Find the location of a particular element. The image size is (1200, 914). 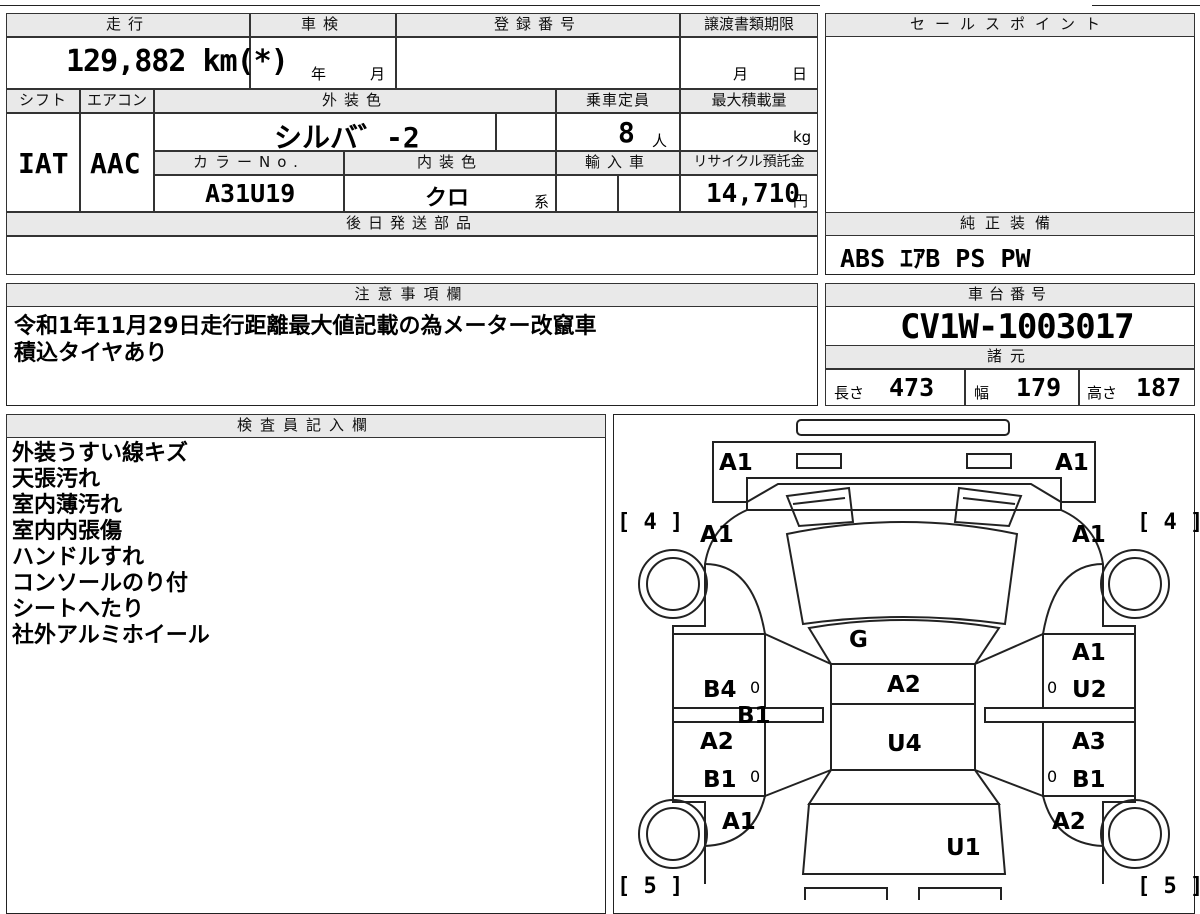

handle-left-rear: 0 is located at coordinates (755, 776).